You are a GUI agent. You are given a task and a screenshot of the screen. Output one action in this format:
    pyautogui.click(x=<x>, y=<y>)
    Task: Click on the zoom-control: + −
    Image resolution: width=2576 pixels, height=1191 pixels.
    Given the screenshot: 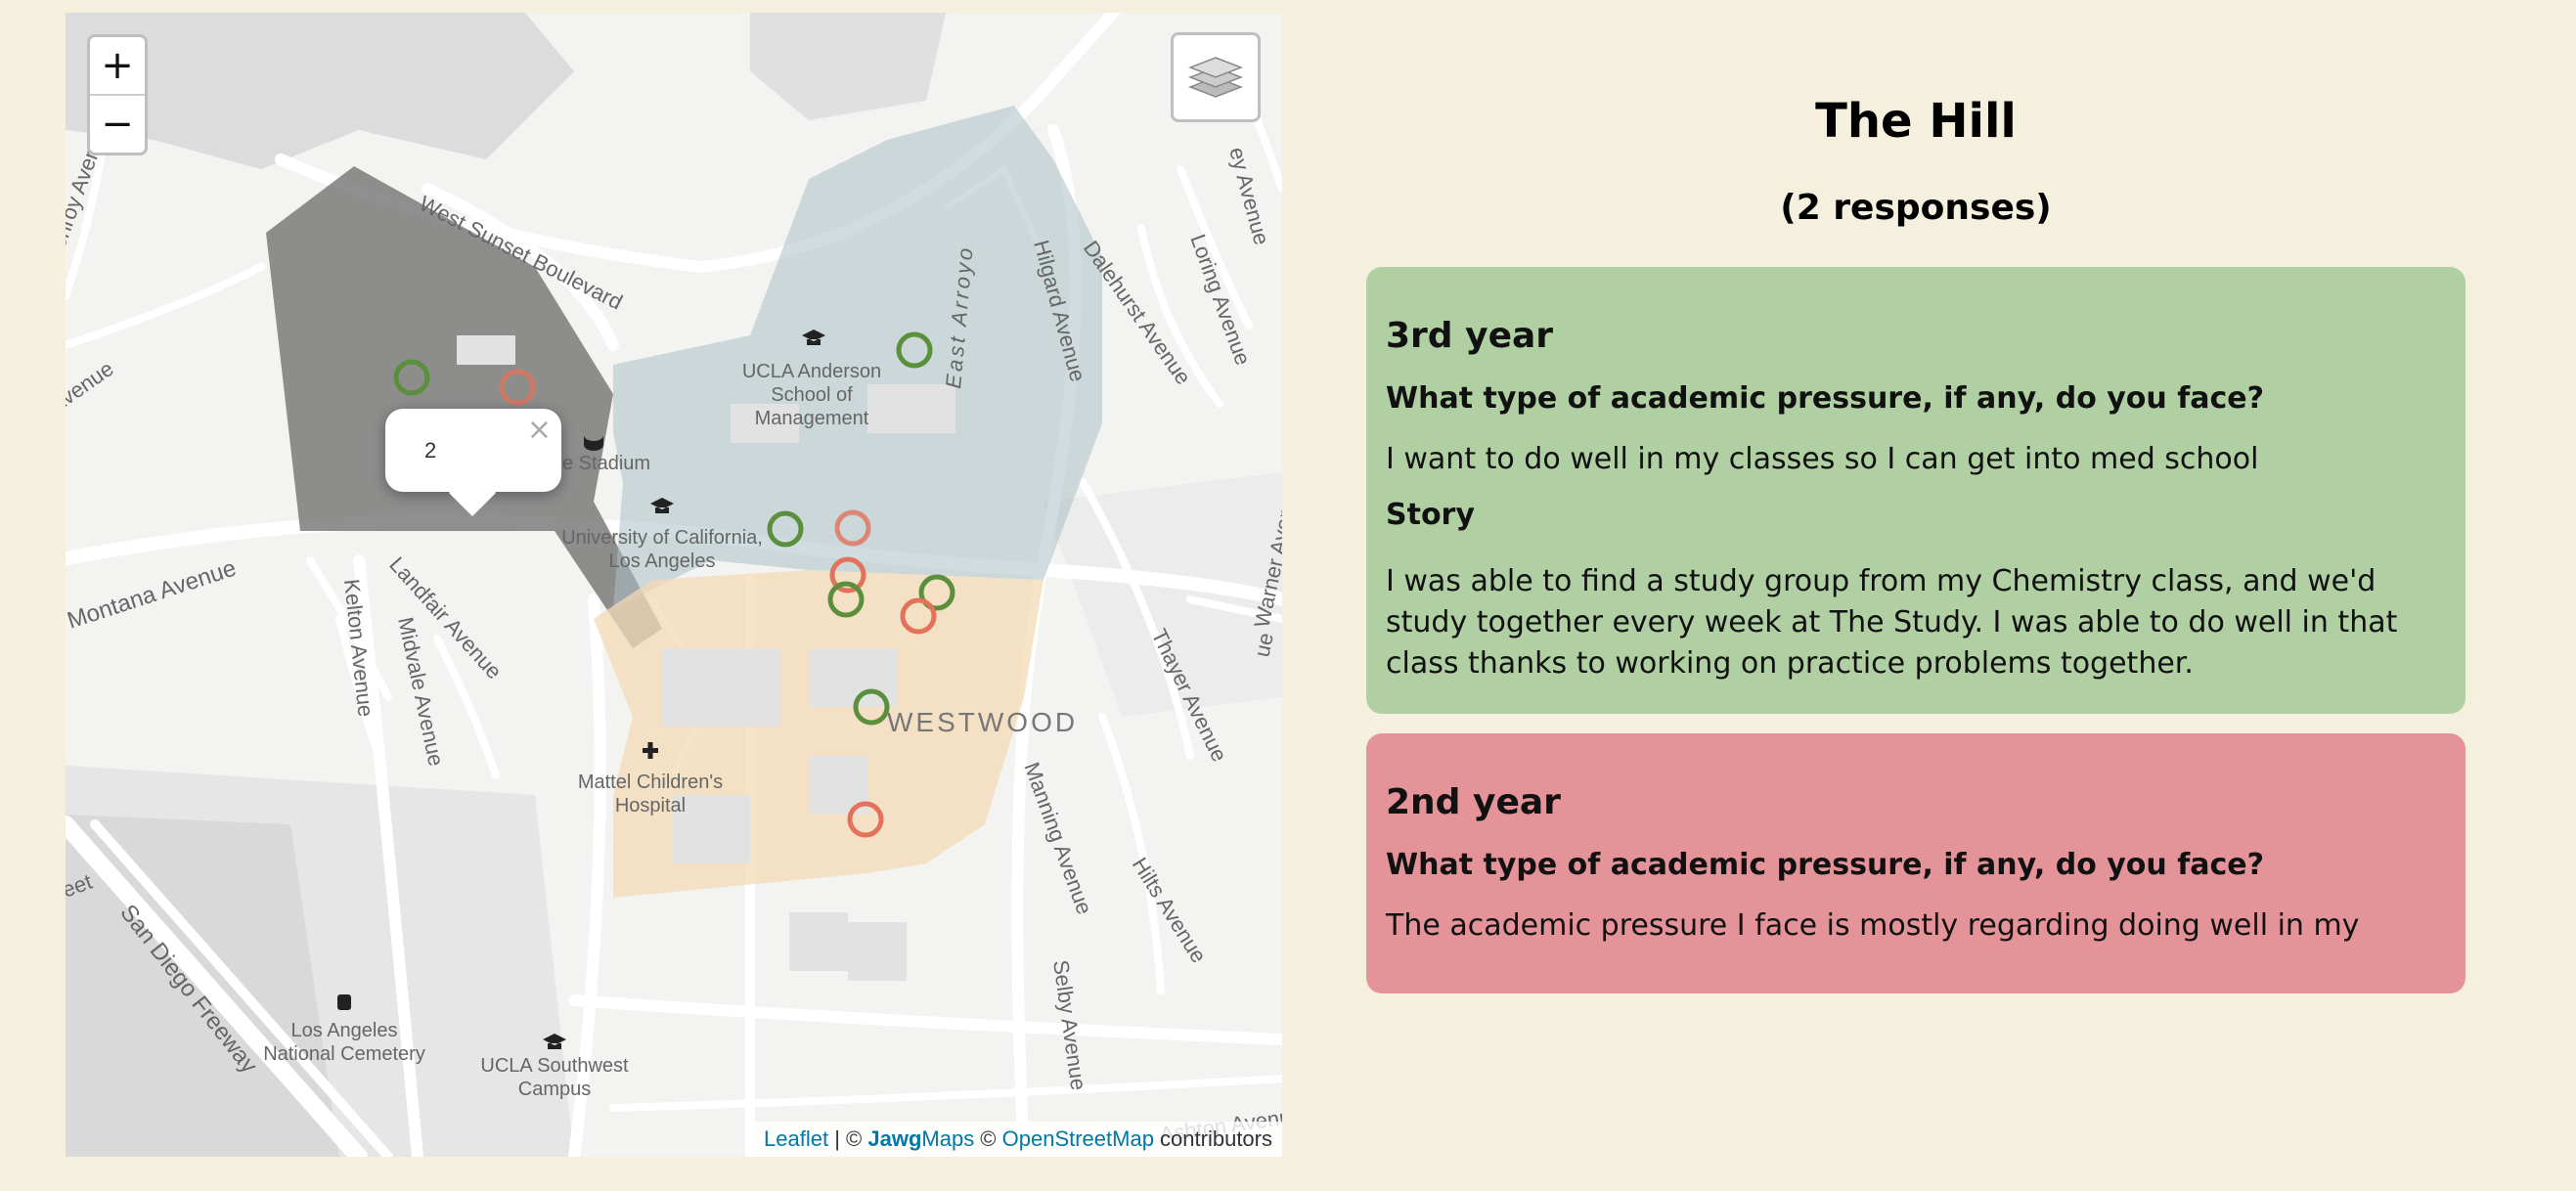 What is the action you would take?
    pyautogui.click(x=117, y=94)
    